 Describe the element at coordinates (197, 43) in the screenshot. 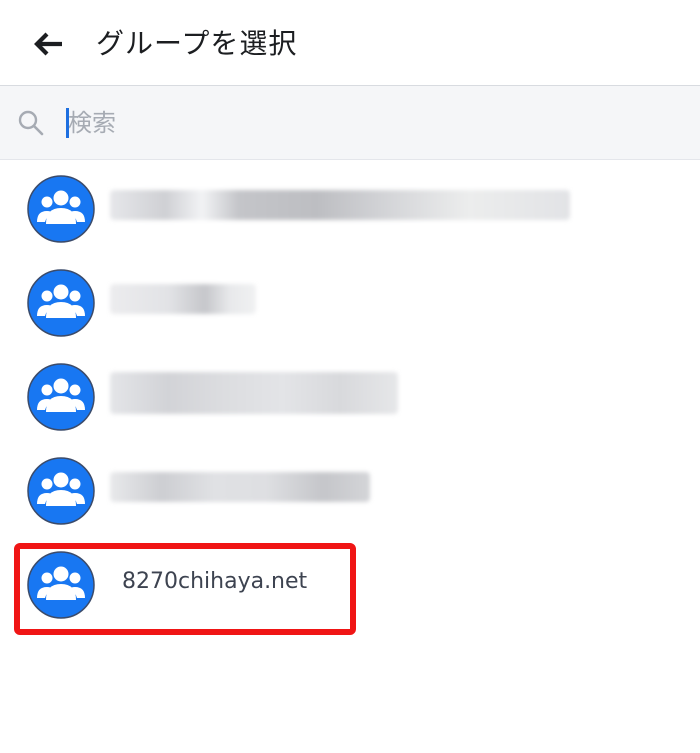

I see `page-title: グループを選択` at that location.